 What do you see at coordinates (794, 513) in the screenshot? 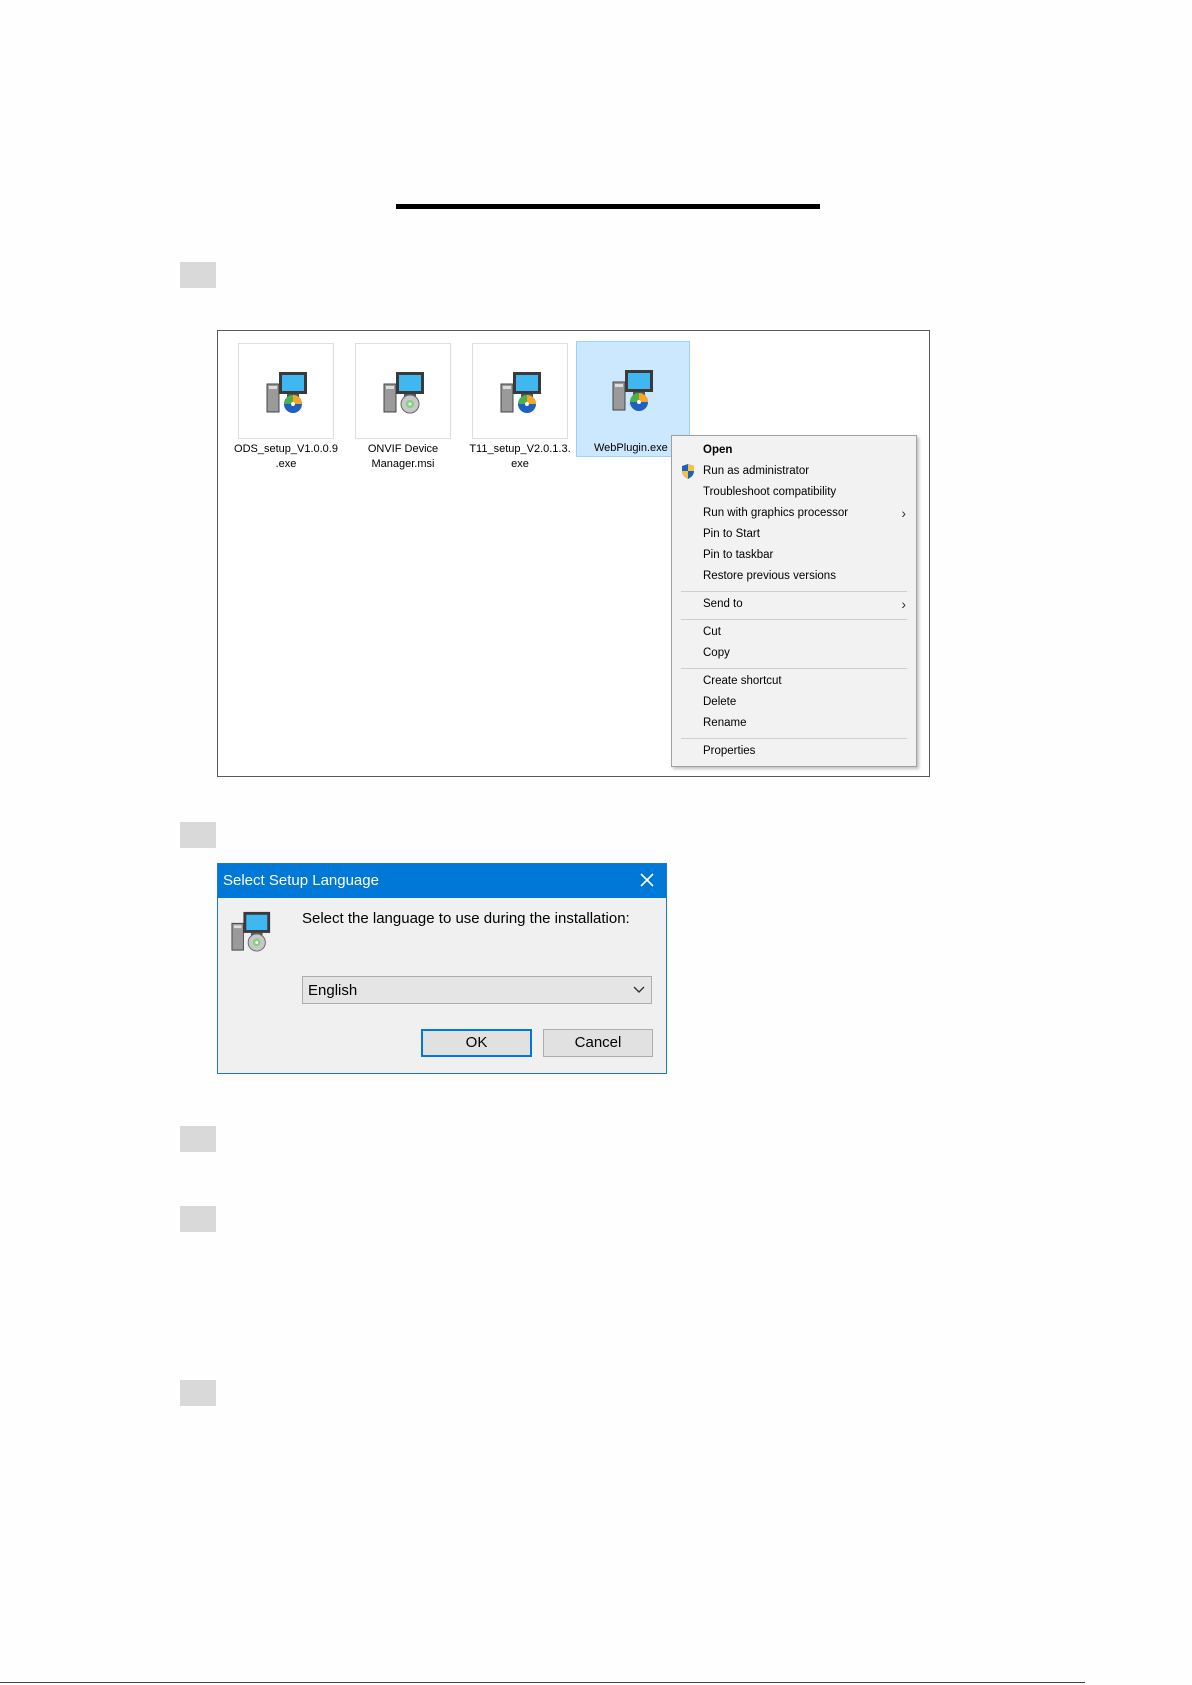
I see `menu-item-run-graphics: Run with graphics processor ›` at bounding box center [794, 513].